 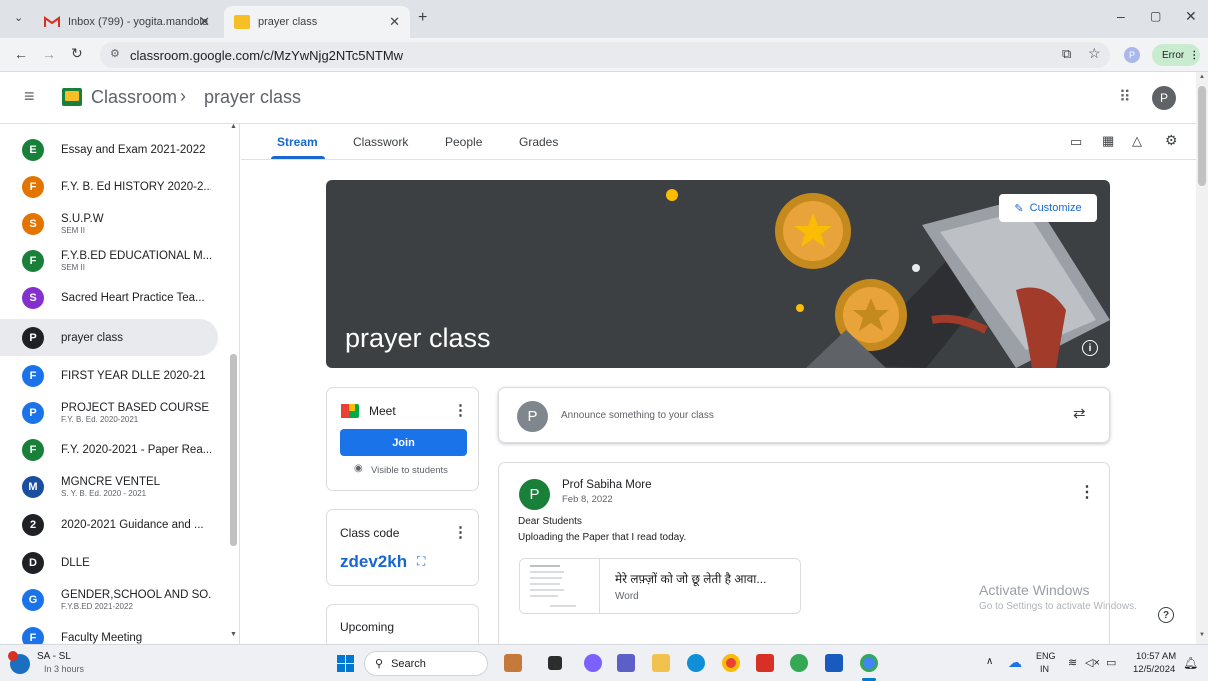 What do you see at coordinates (1137, 141) in the screenshot?
I see `drive-folder-icon: △` at bounding box center [1137, 141].